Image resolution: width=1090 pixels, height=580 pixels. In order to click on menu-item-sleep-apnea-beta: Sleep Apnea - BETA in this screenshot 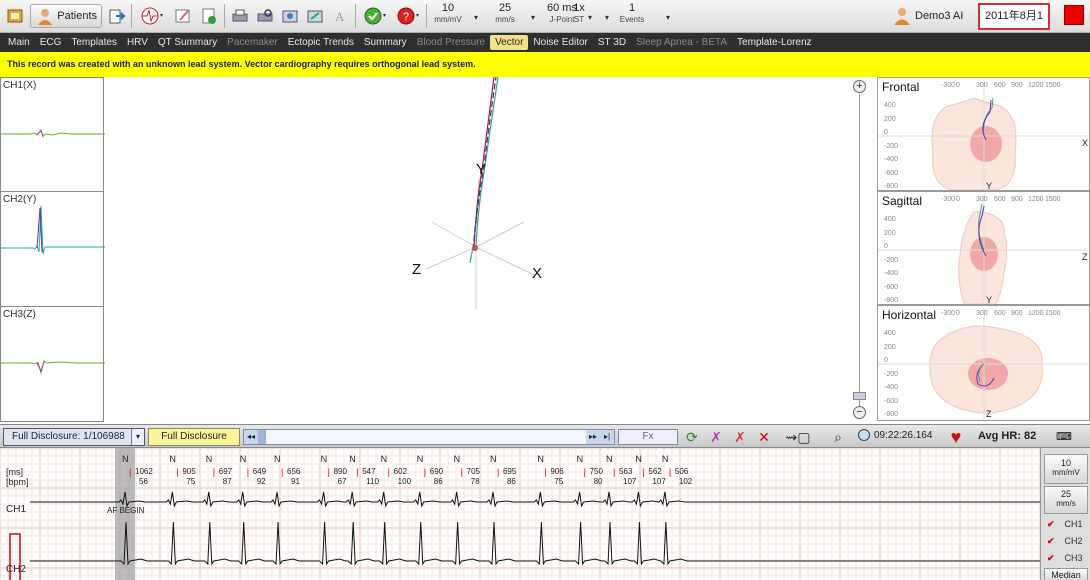, I will do `click(681, 42)`.